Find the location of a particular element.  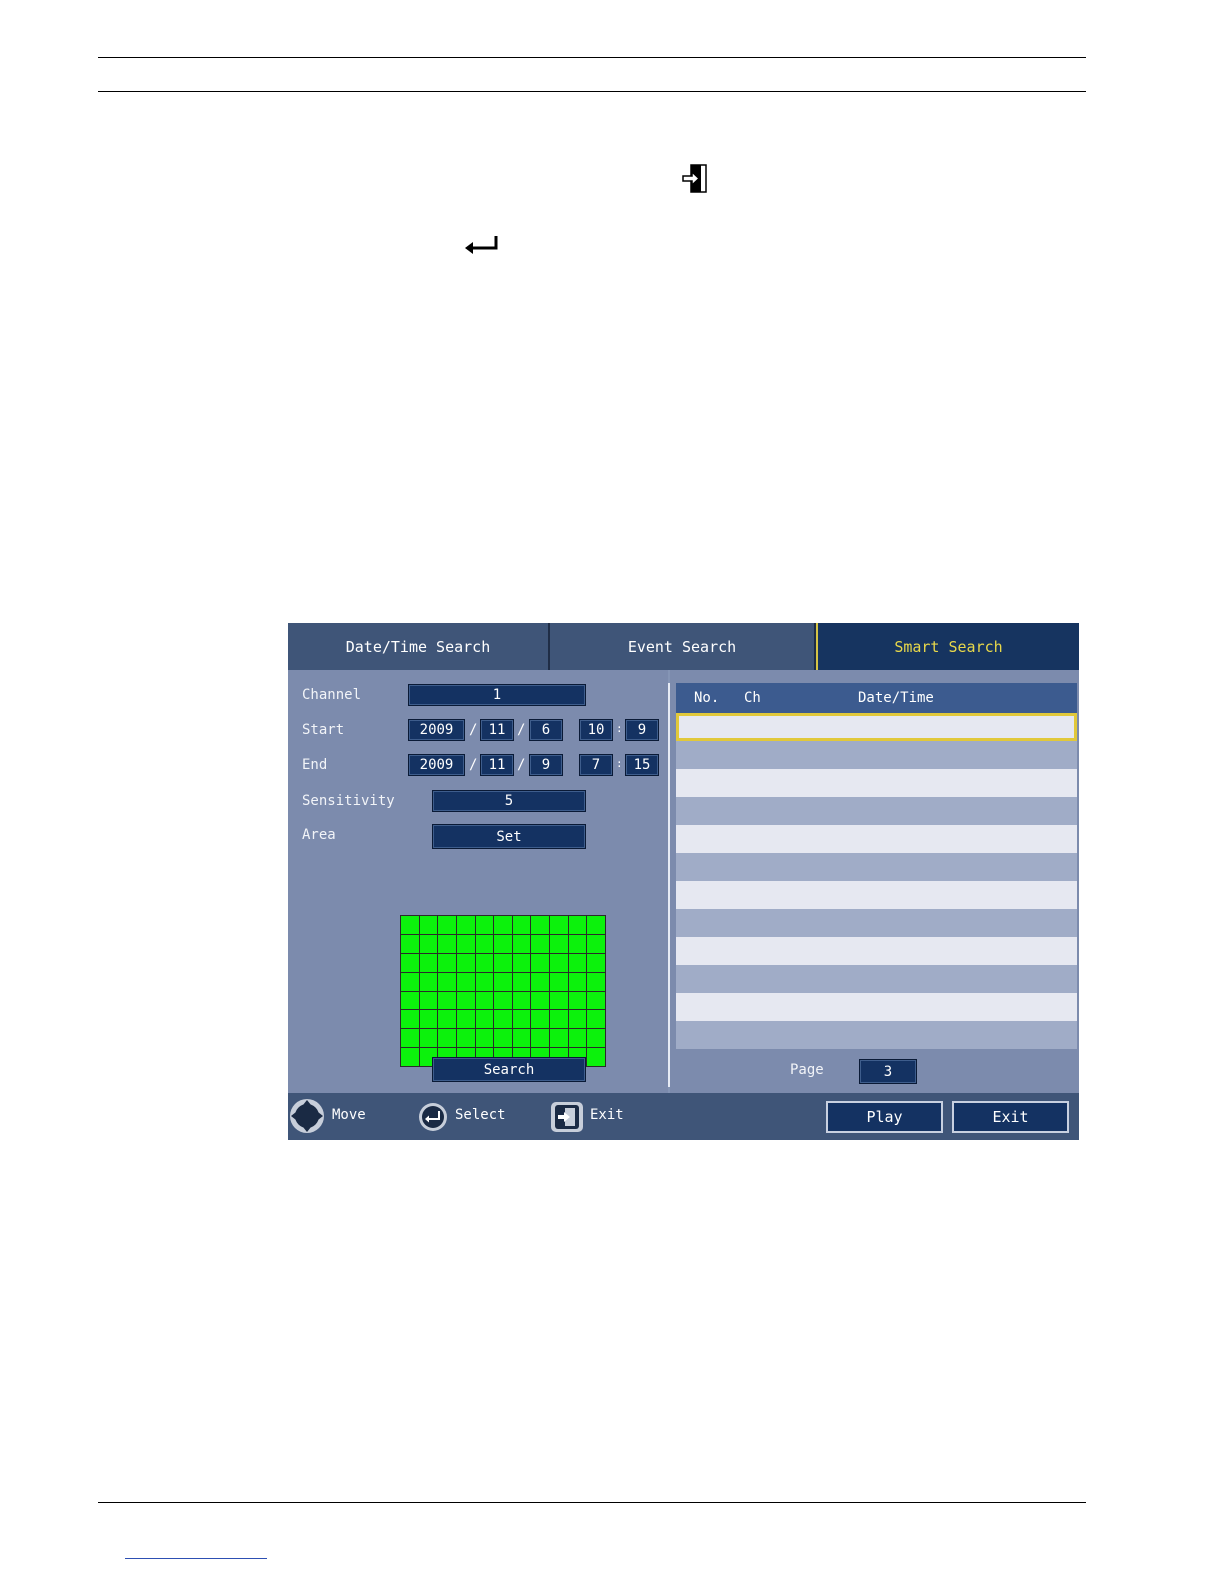

end-year-field: 2009 is located at coordinates (436, 765).